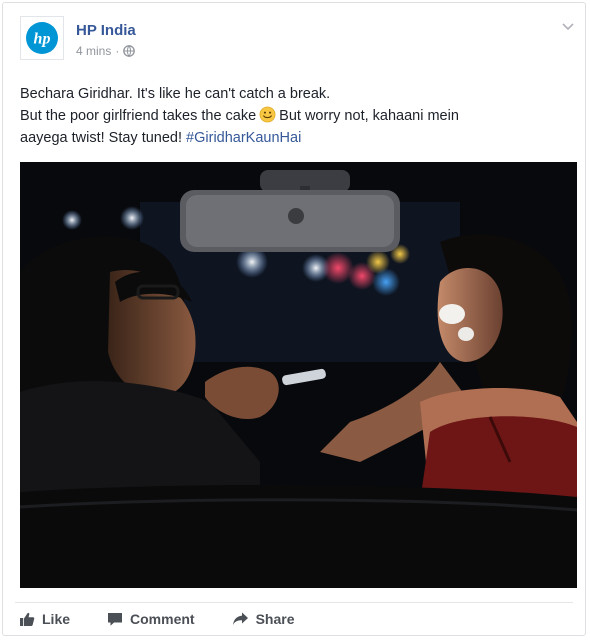 This screenshot has height=640, width=590. I want to click on page-avatar: hp, so click(42, 38).